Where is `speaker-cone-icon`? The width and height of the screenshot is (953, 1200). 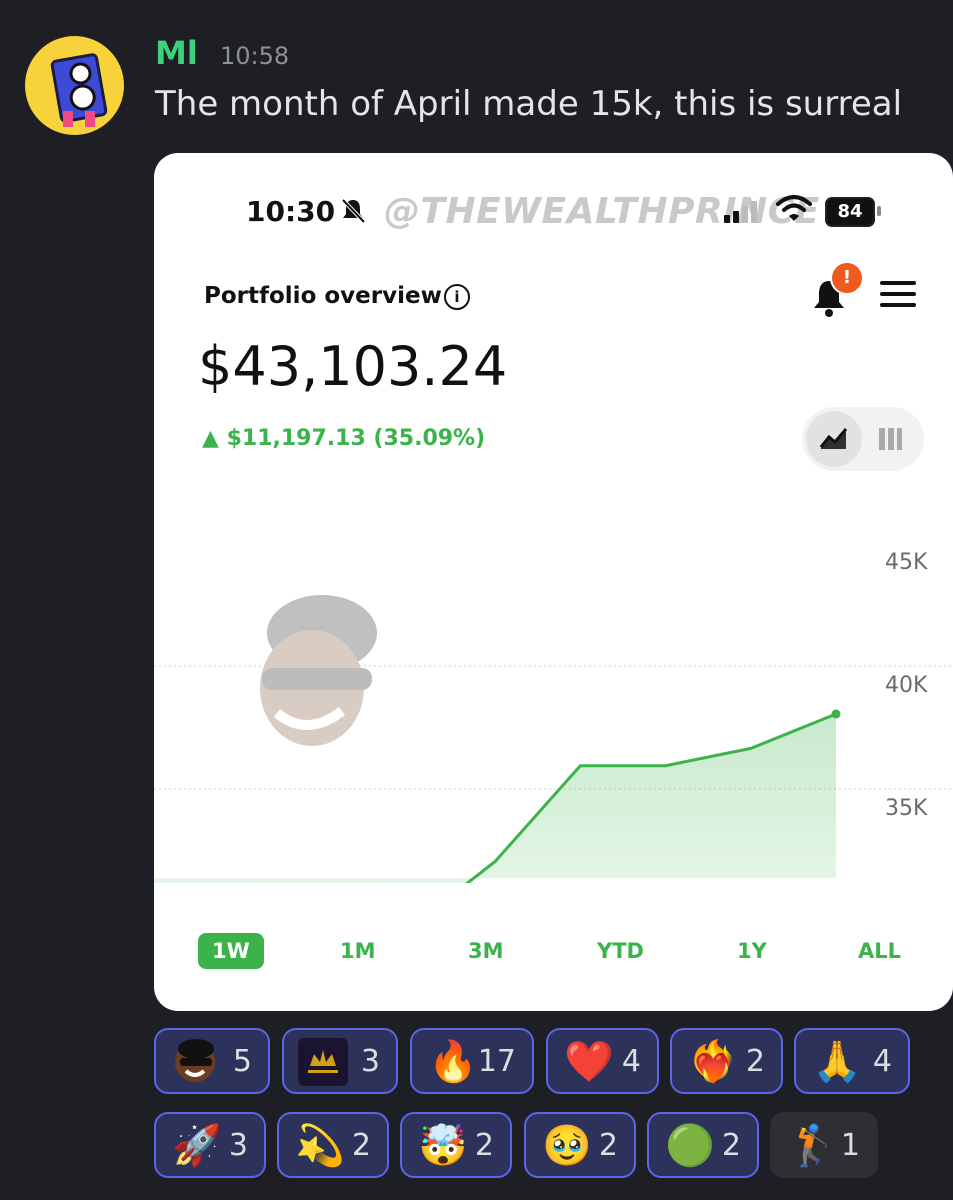 speaker-cone-icon is located at coordinates (82, 97).